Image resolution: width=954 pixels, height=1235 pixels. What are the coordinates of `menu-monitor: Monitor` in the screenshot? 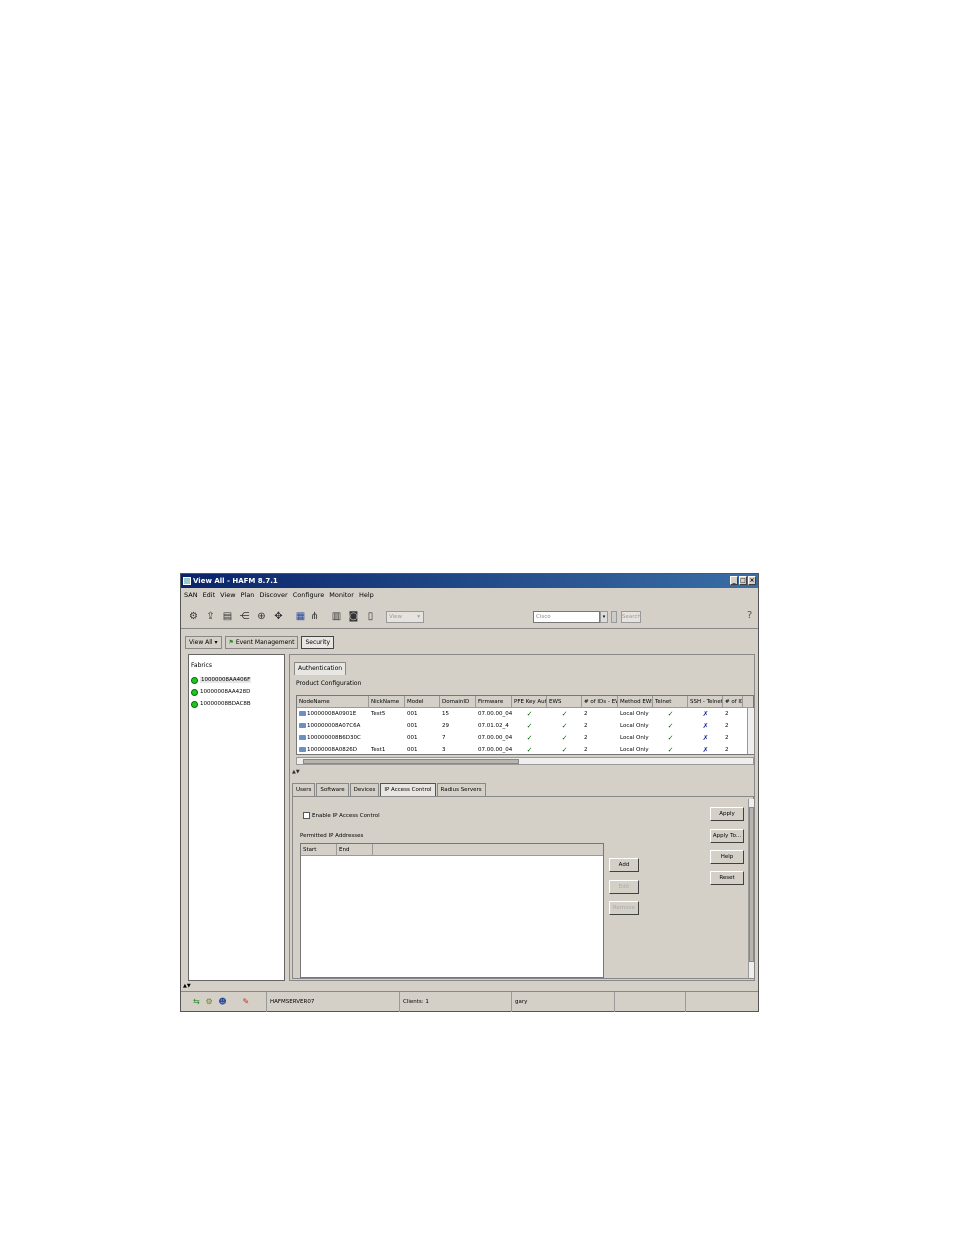 It's located at (341, 595).